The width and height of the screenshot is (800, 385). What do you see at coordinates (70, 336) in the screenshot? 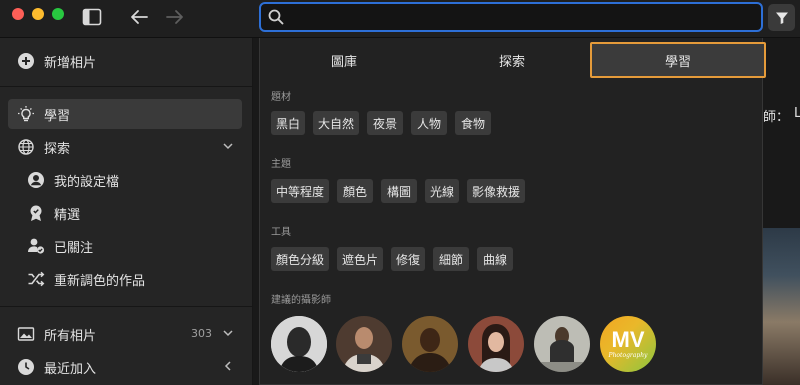
I see `sidebar-item-all-photos-label: 所有相片` at bounding box center [70, 336].